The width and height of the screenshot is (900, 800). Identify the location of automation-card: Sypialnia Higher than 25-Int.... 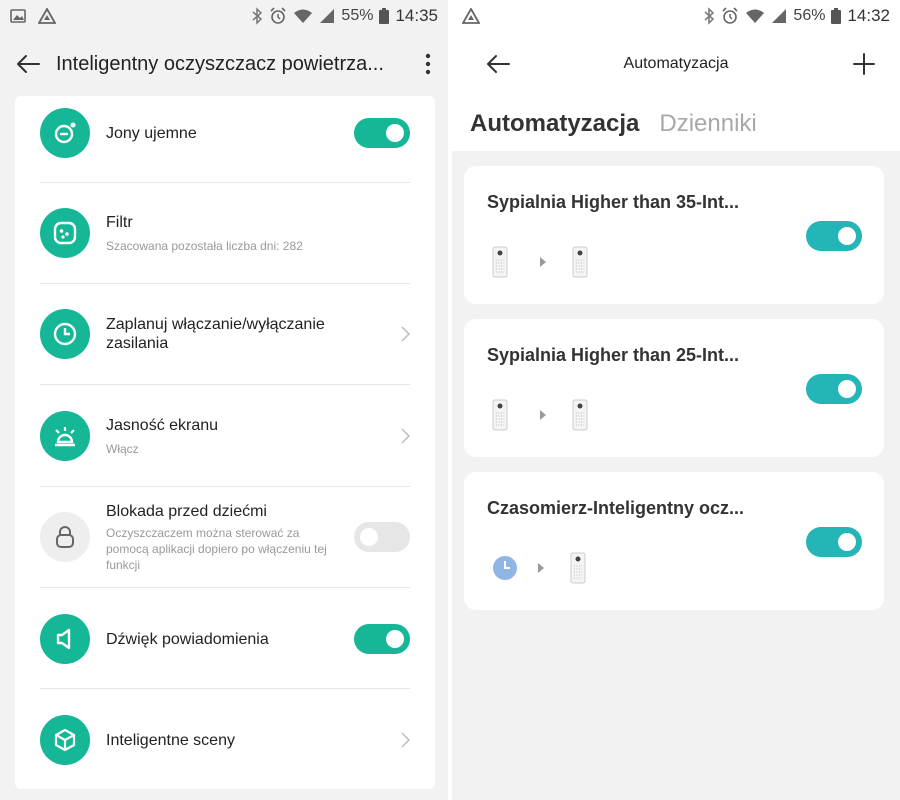
(674, 388).